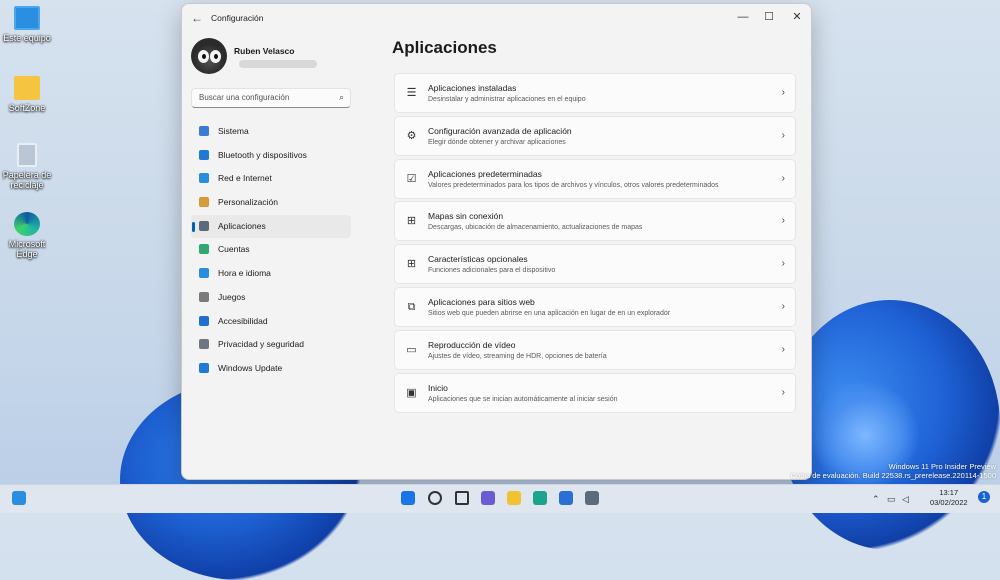 The width and height of the screenshot is (1000, 580). What do you see at coordinates (271, 226) in the screenshot?
I see `sidebar-item-aplicaciones: Aplicaciones` at bounding box center [271, 226].